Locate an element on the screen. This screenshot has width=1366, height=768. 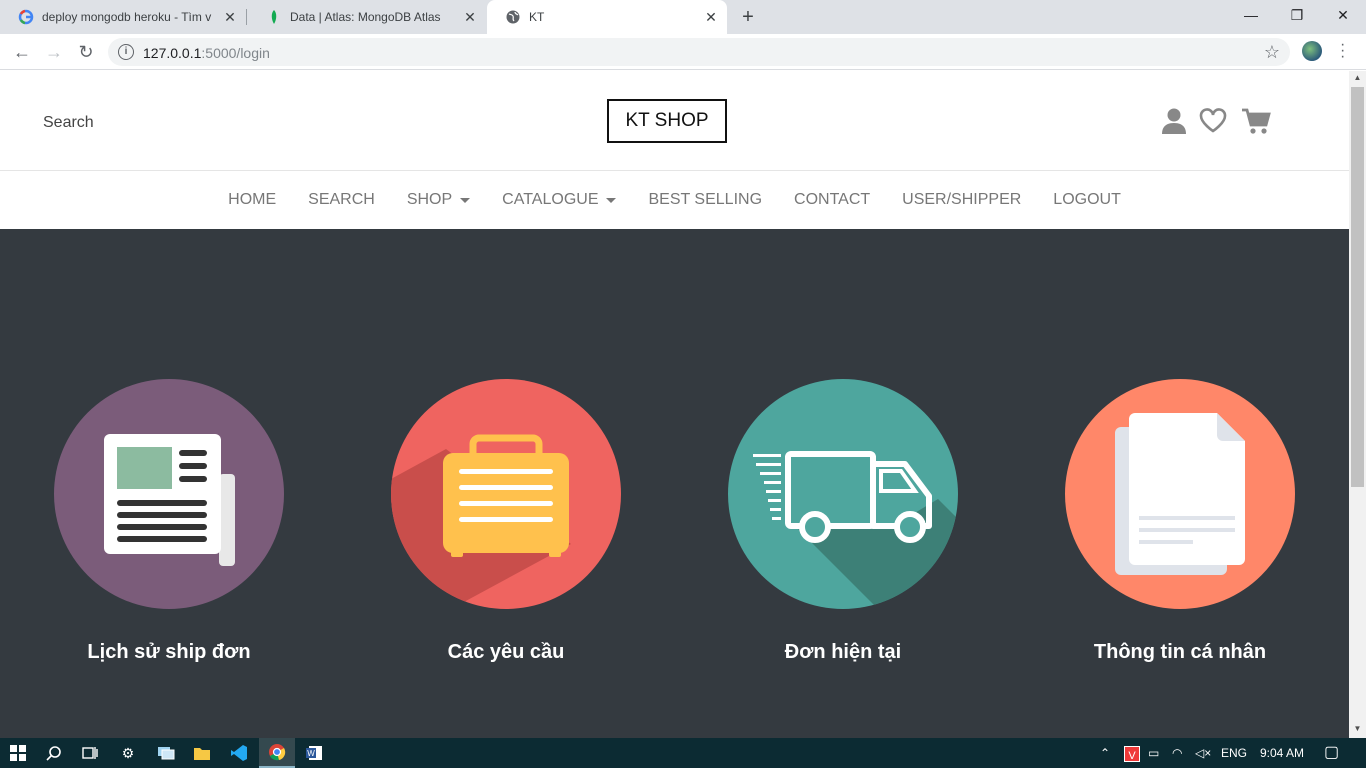
cart-icon is located at coordinates (1256, 121).